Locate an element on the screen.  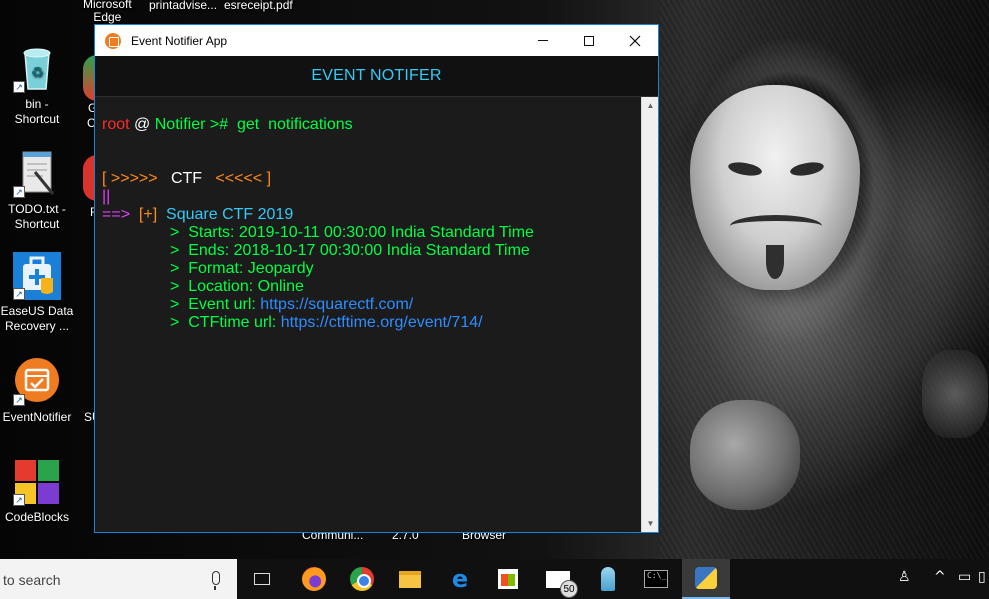
app-calendar-icon is located at coordinates (113, 40).